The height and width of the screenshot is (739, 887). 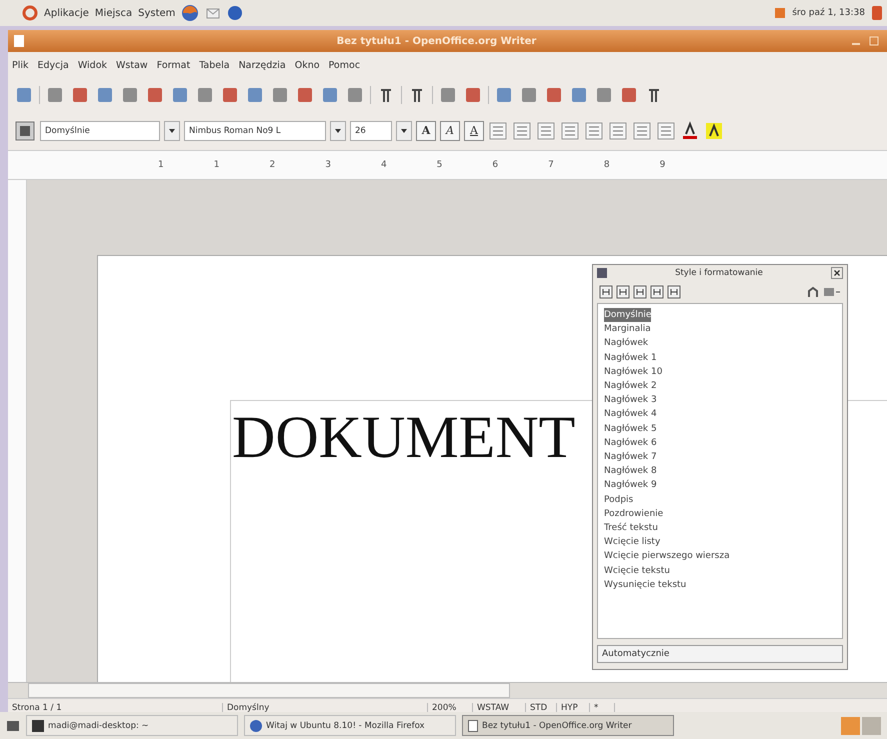 I want to click on maximize-icon, so click(x=874, y=41).